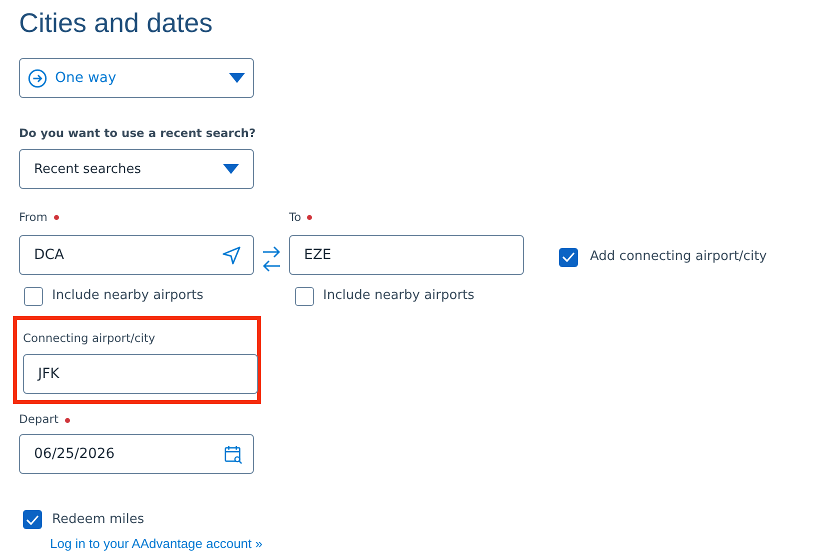 This screenshot has height=557, width=819. I want to click on checkbox-label: Add connecting airport/city, so click(678, 257).